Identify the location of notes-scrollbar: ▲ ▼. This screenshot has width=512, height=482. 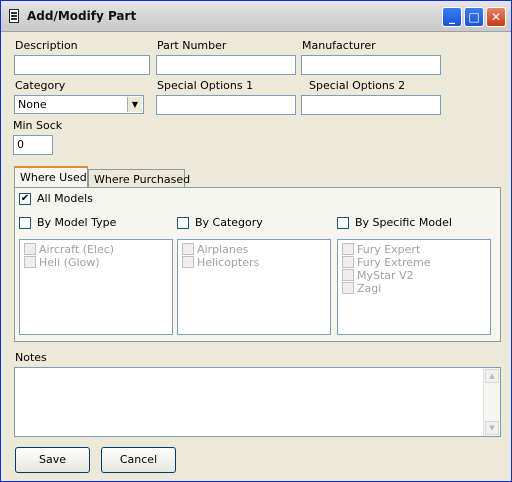
(491, 402).